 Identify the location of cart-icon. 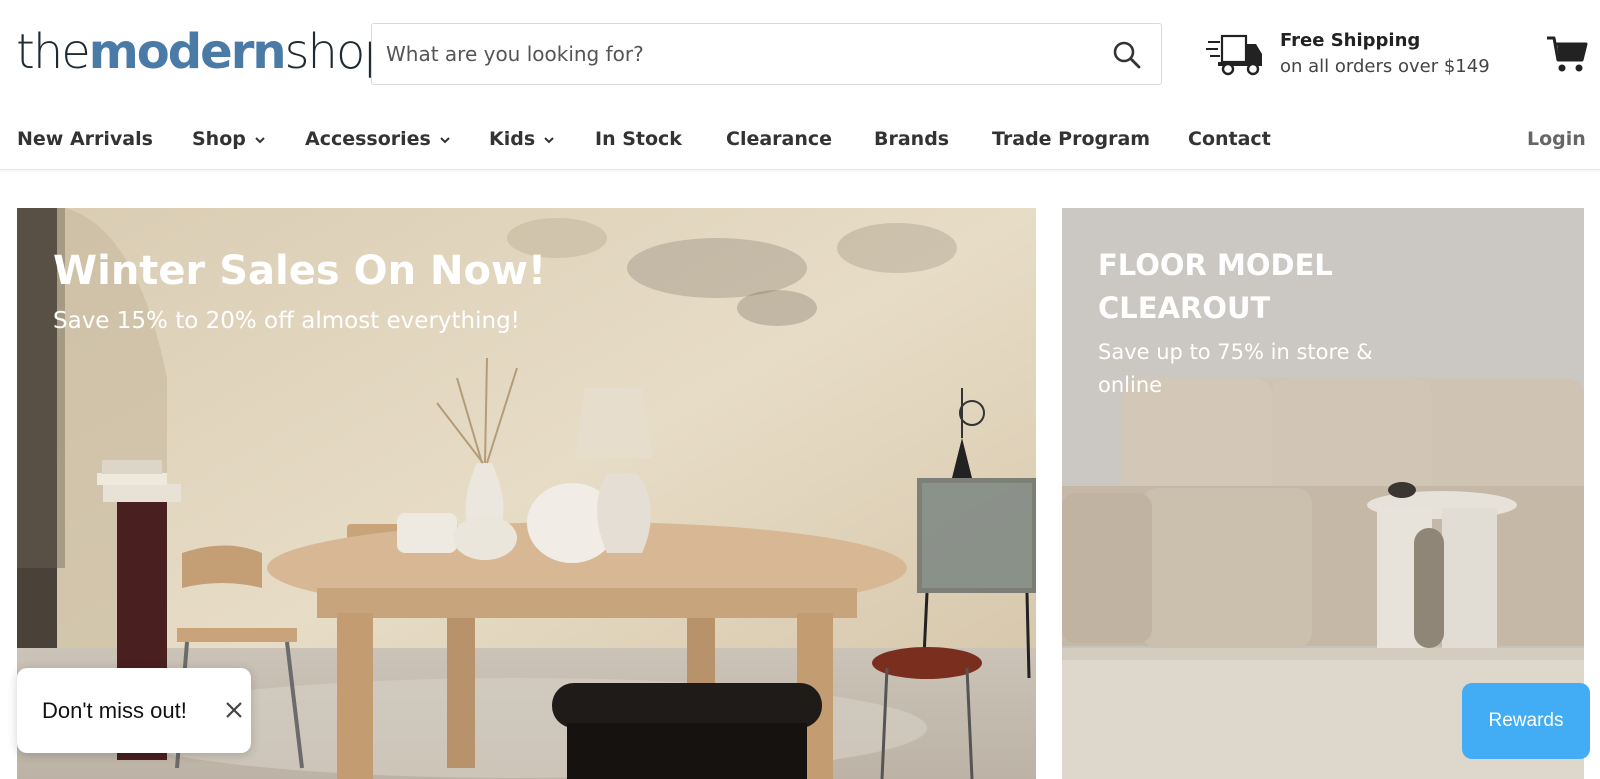
(1567, 54).